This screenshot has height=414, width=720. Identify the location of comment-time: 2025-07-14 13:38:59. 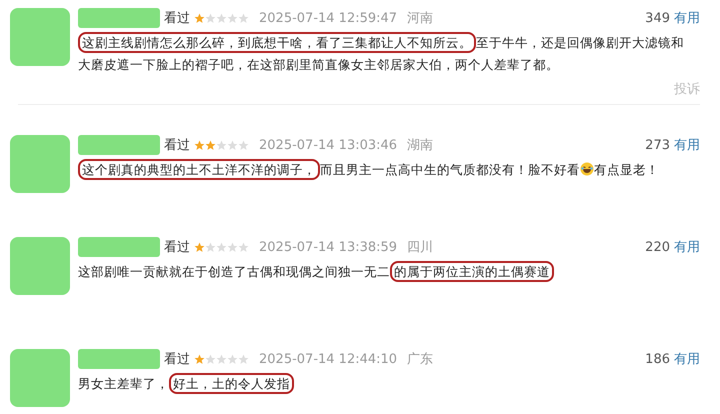
(328, 247).